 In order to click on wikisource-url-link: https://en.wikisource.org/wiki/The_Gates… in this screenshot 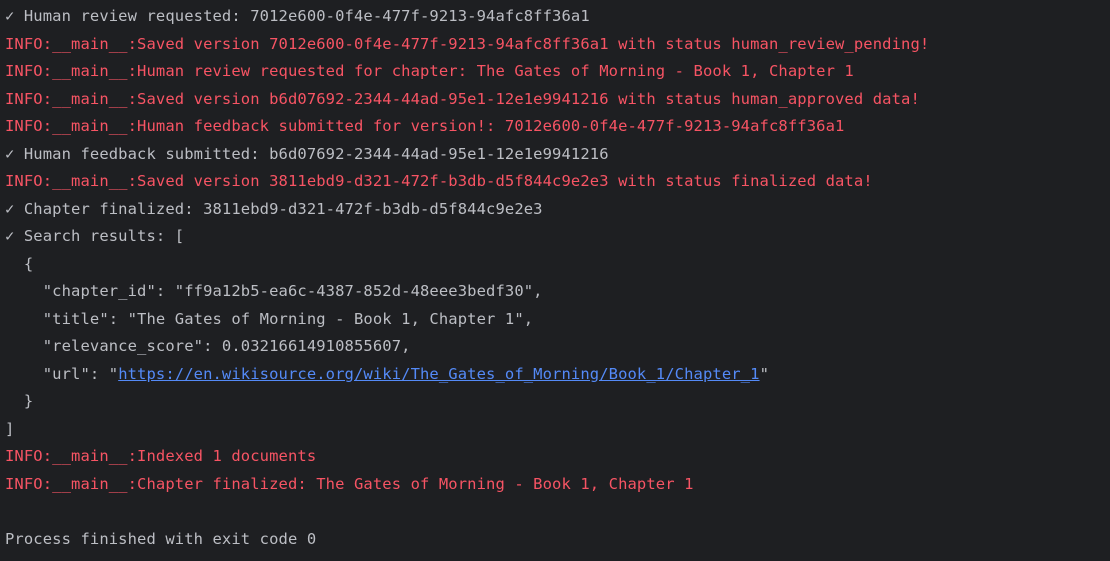, I will do `click(438, 374)`.